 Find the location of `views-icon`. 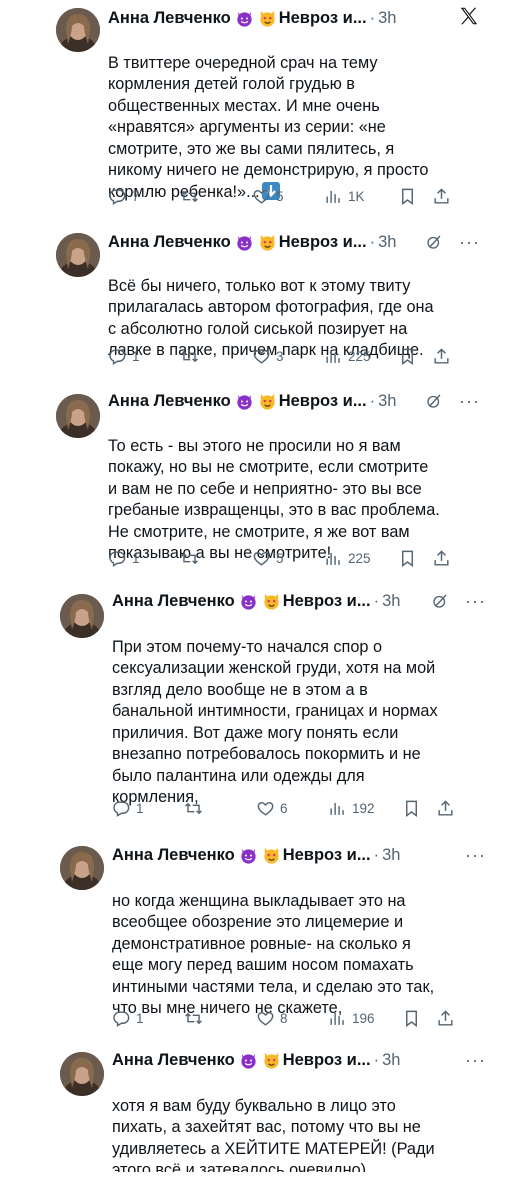

views-icon is located at coordinates (337, 1018).